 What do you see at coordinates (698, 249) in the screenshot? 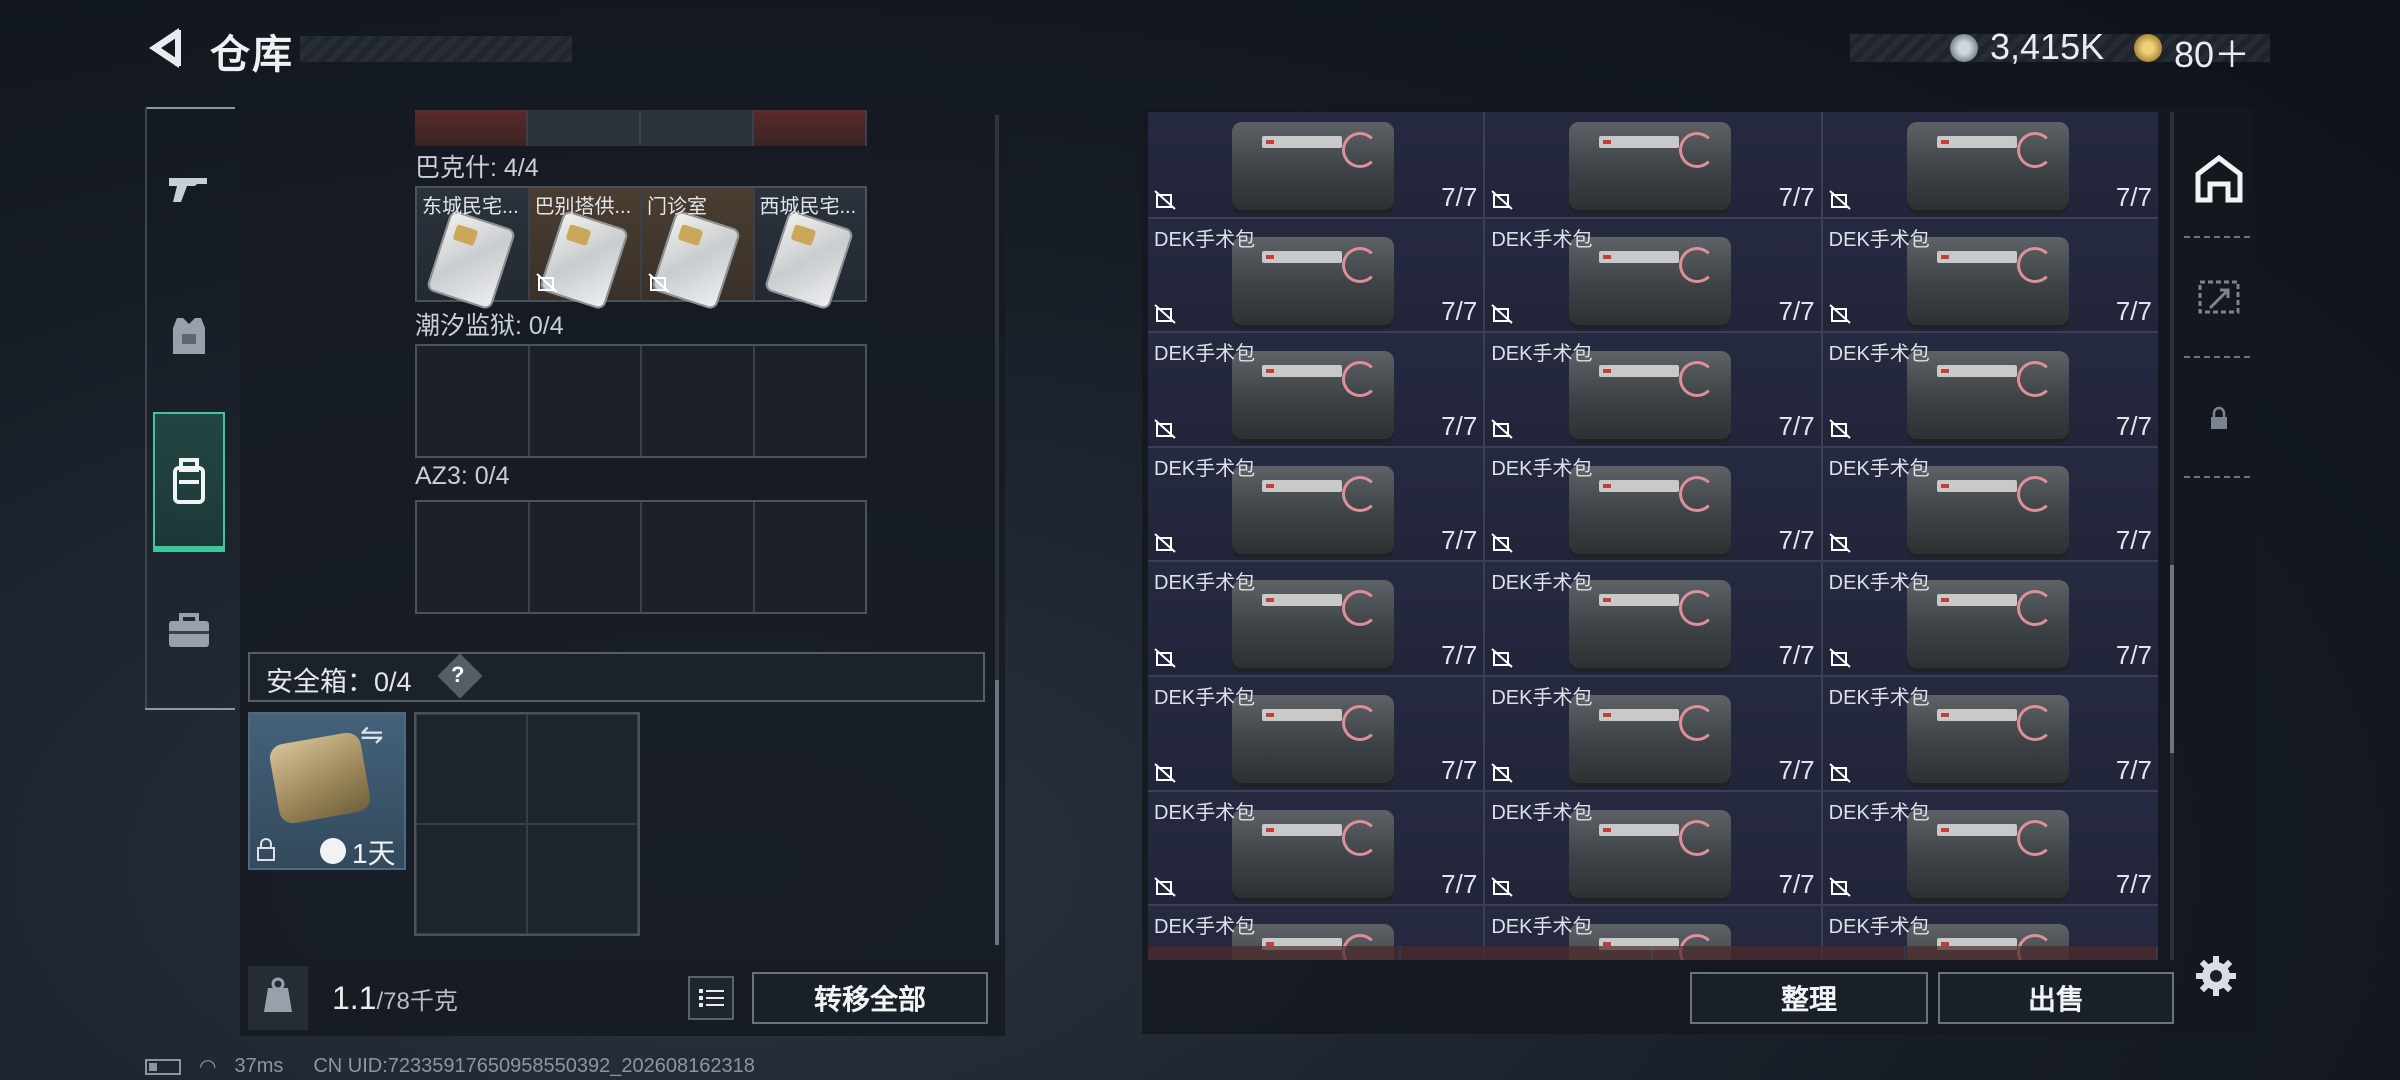
I see `keycard-slot: 门诊室` at bounding box center [698, 249].